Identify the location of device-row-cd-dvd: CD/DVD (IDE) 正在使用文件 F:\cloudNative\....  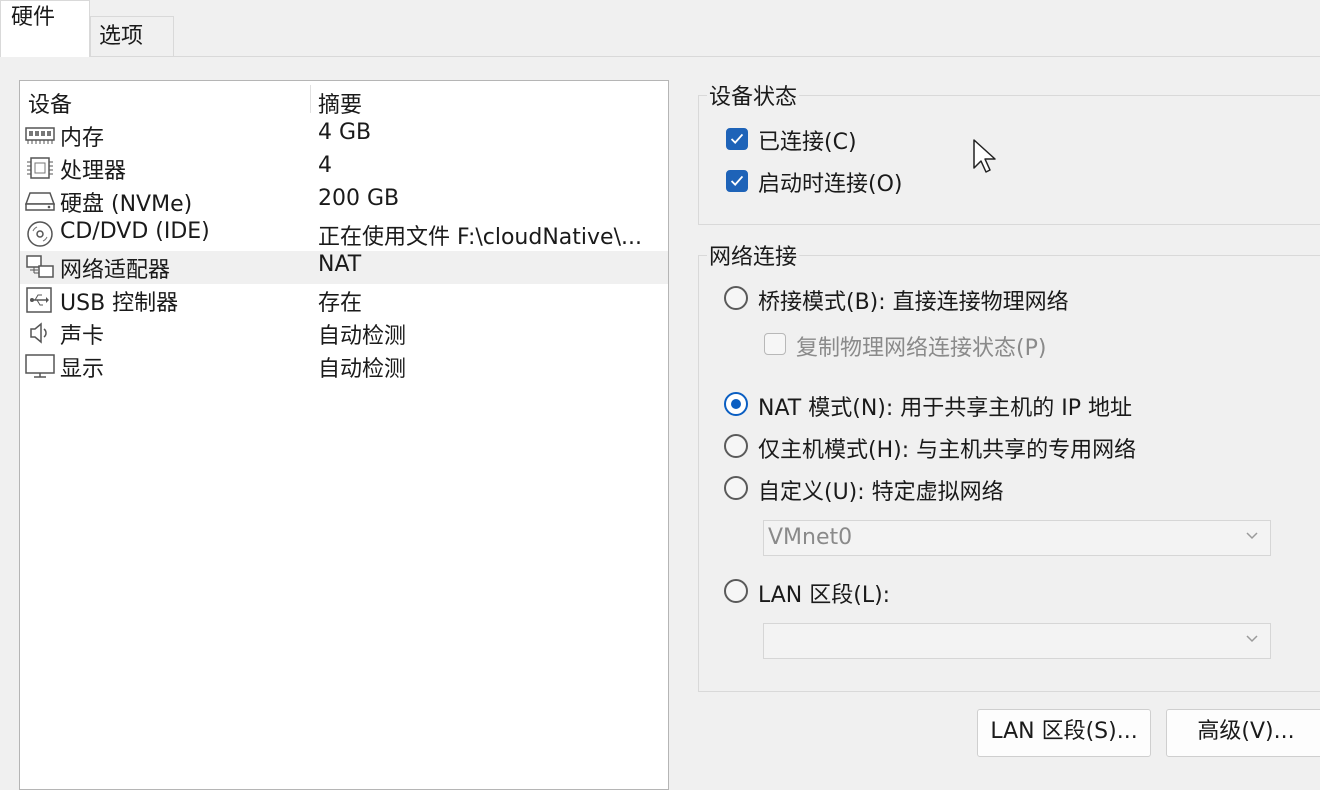
(344, 234).